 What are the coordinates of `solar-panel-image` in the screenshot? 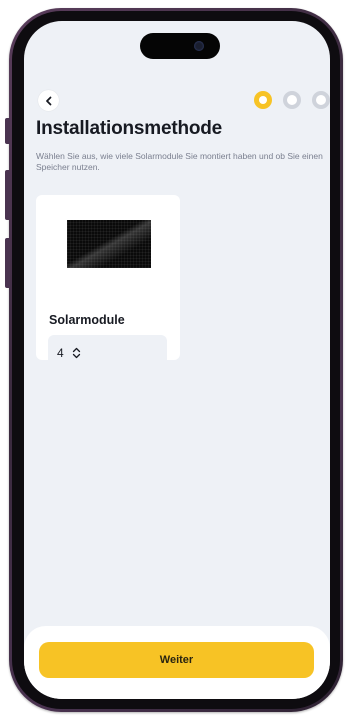 It's located at (109, 244).